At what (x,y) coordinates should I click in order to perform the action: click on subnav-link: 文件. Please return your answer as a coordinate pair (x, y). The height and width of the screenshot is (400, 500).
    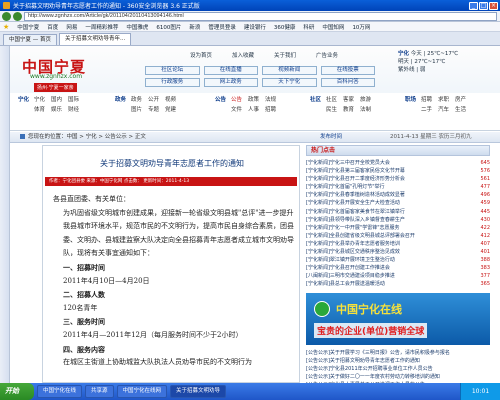
    Looking at the image, I should click on (236, 110).